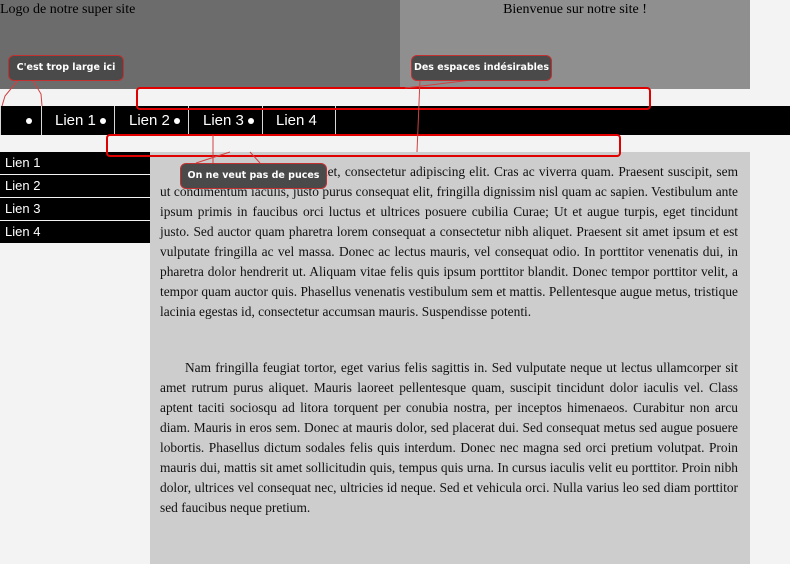 This screenshot has height=564, width=790. Describe the element at coordinates (66, 68) in the screenshot. I see `callout-too-wide: C'est trop large ici` at that location.